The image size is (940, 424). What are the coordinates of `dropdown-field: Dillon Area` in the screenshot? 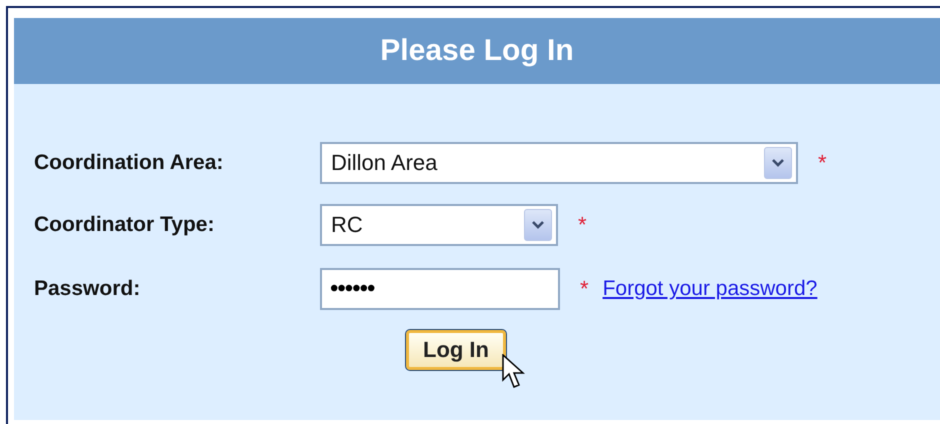 It's located at (559, 163).